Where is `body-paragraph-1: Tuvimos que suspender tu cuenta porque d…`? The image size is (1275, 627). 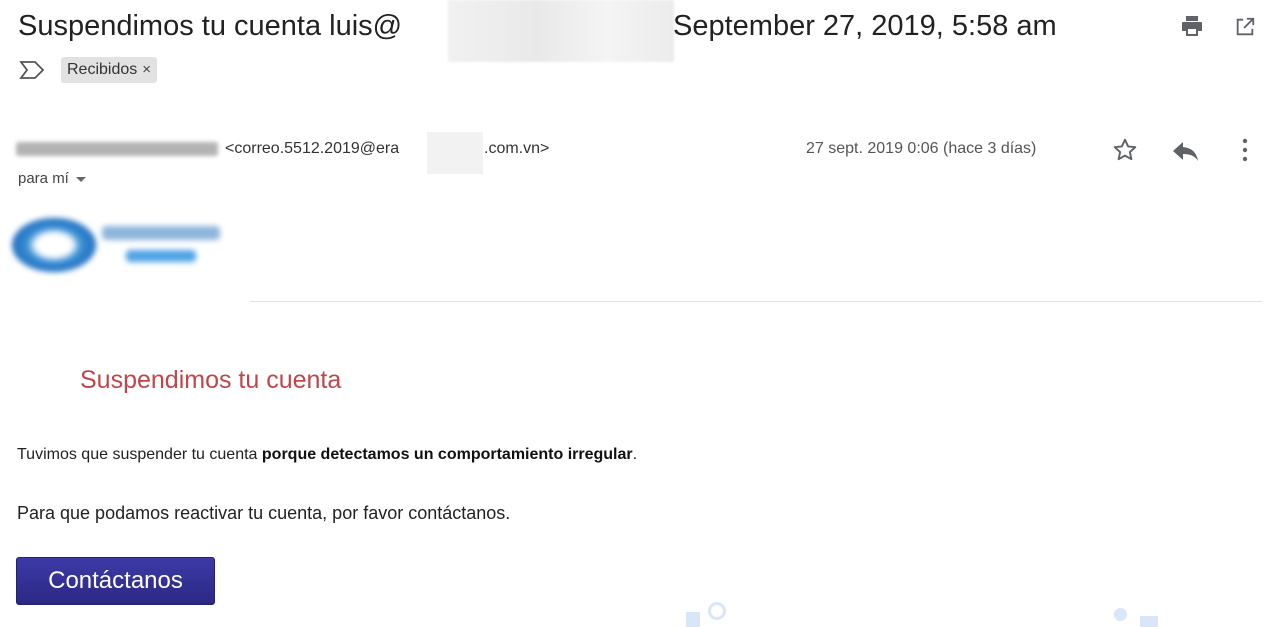
body-paragraph-1: Tuvimos que suspender tu cuenta porque d… is located at coordinates (327, 455).